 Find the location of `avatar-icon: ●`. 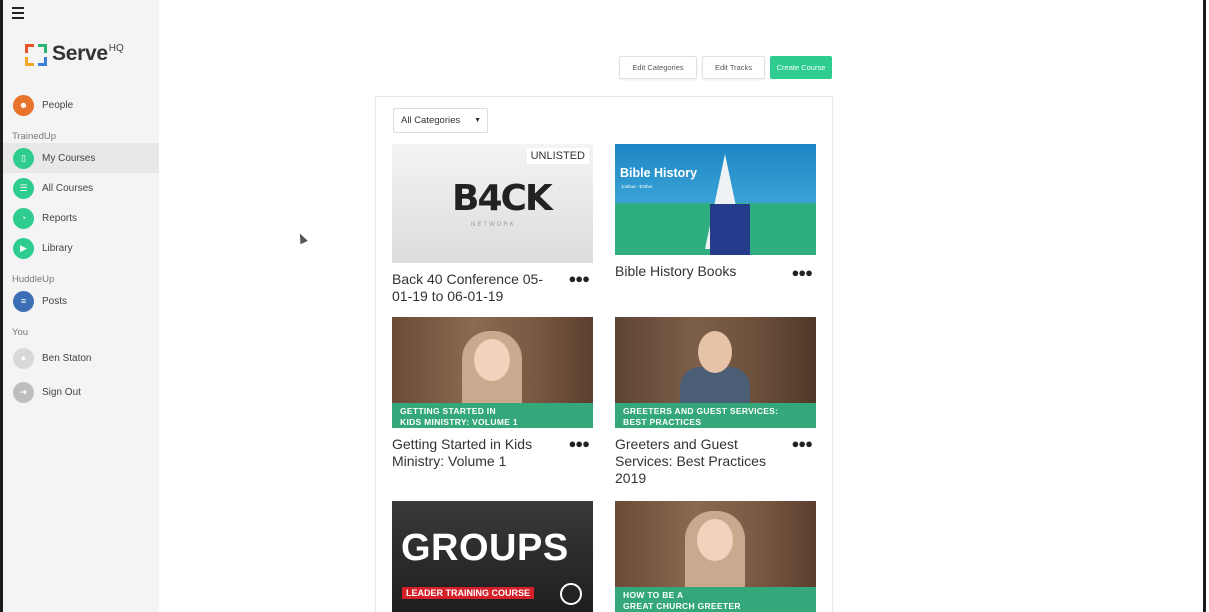

avatar-icon: ● is located at coordinates (23, 358).